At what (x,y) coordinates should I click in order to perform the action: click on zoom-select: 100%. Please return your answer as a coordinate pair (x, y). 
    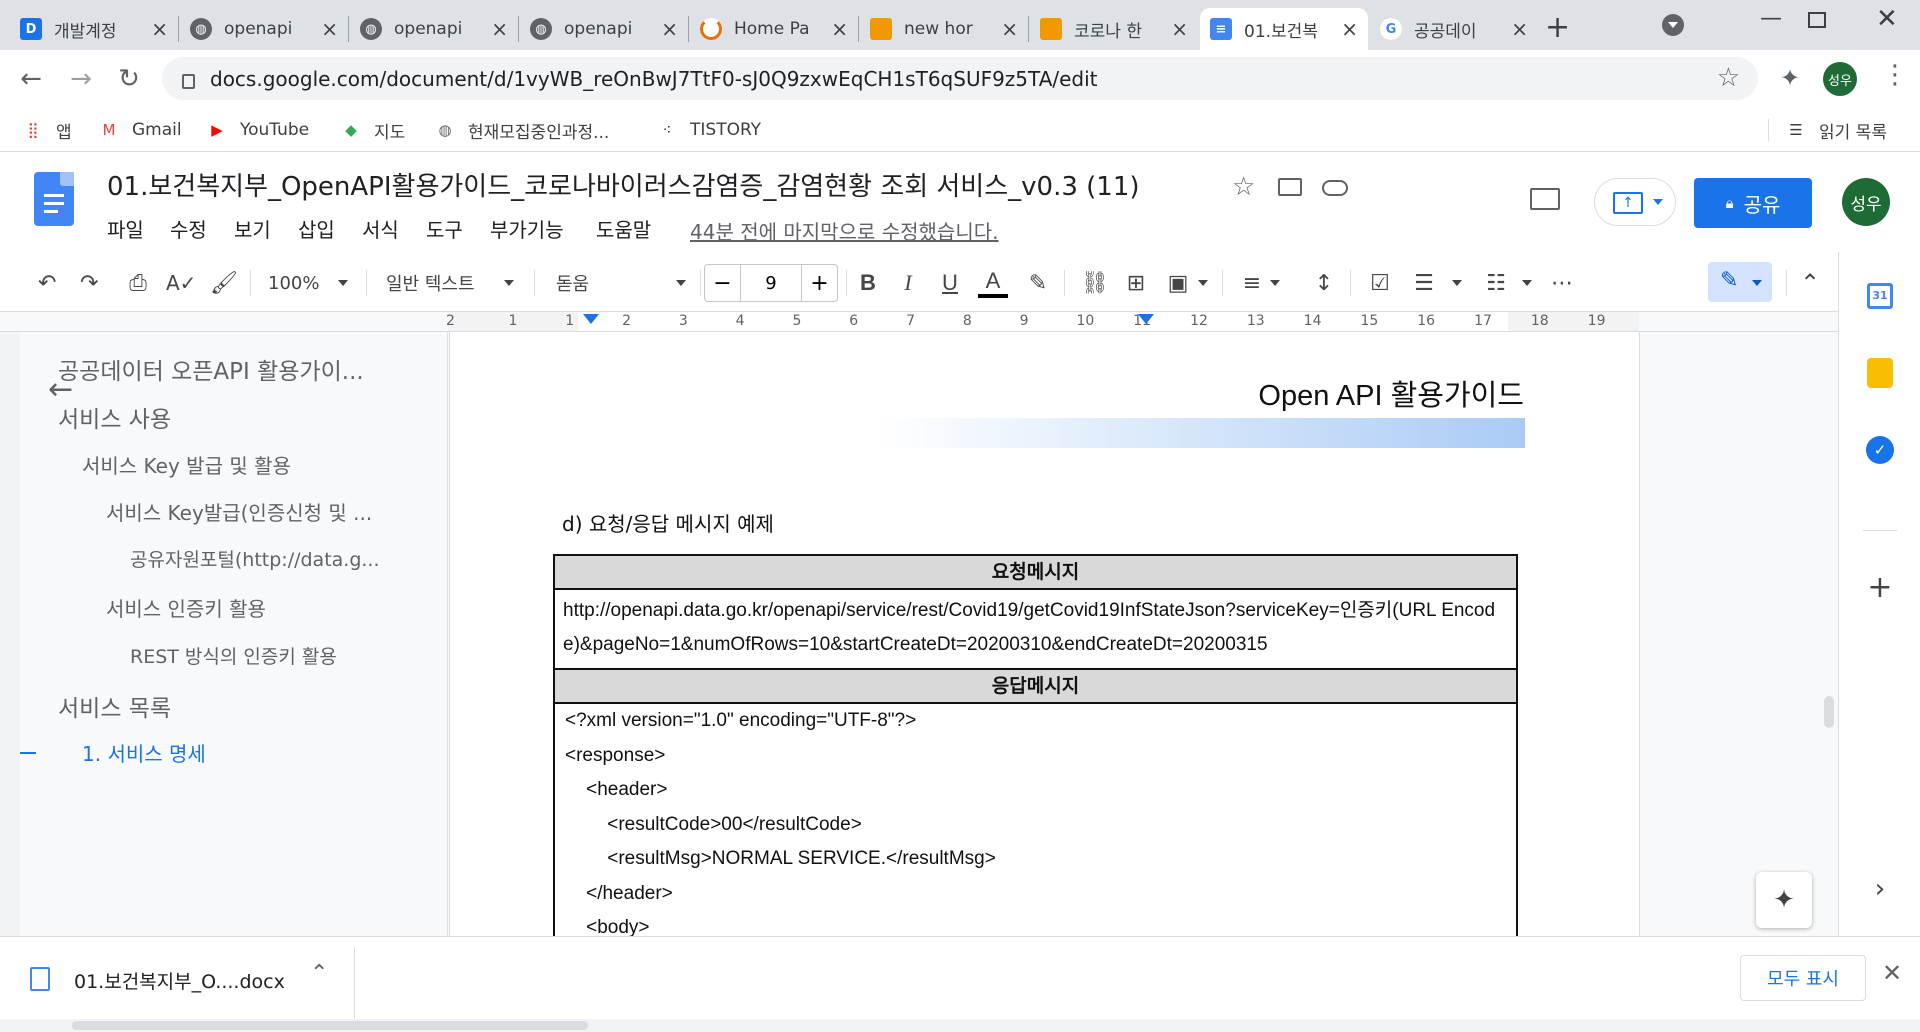
    Looking at the image, I should click on (313, 283).